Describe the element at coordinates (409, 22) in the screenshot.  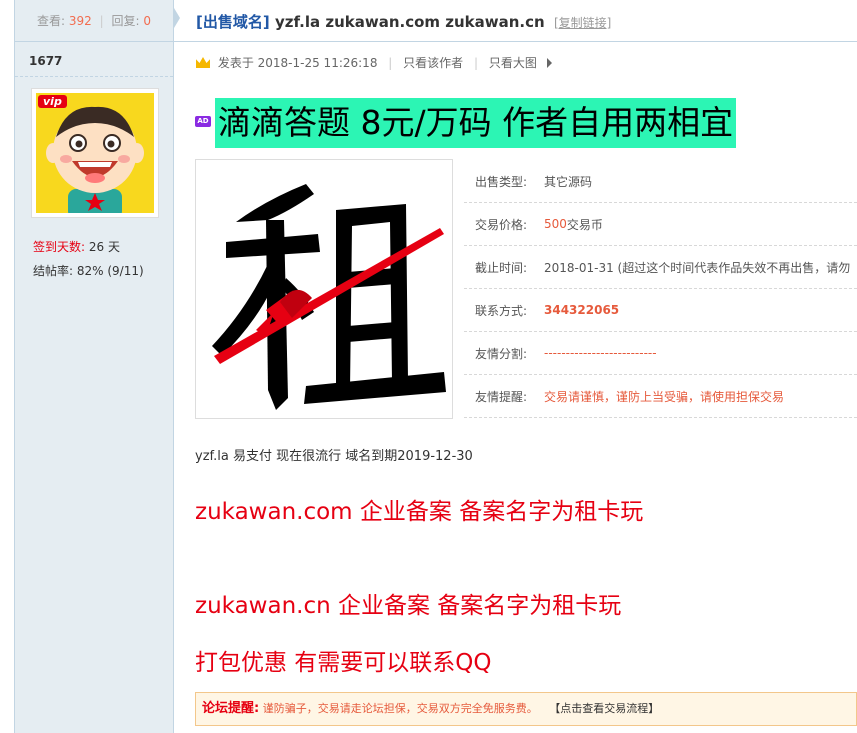
I see `thread-title: yzf.la zukawan.com zukawan.cn` at that location.